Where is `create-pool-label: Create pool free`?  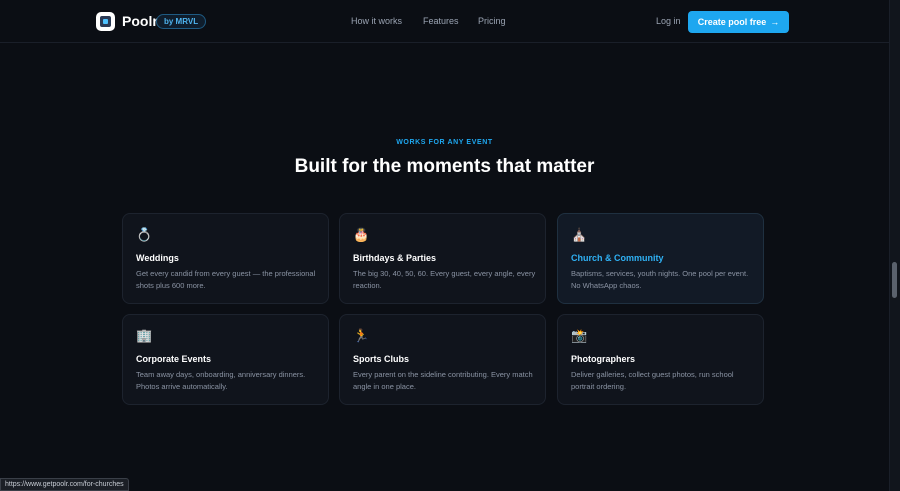
create-pool-label: Create pool free is located at coordinates (732, 22).